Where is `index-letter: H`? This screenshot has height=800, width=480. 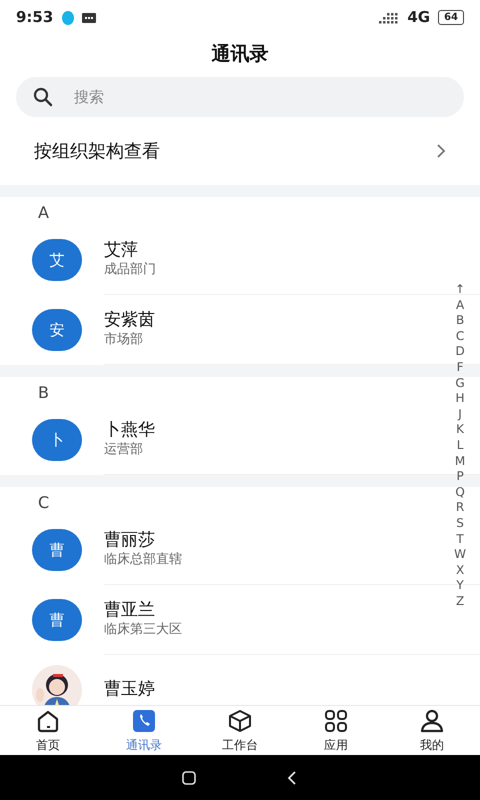
index-letter: H is located at coordinates (460, 399).